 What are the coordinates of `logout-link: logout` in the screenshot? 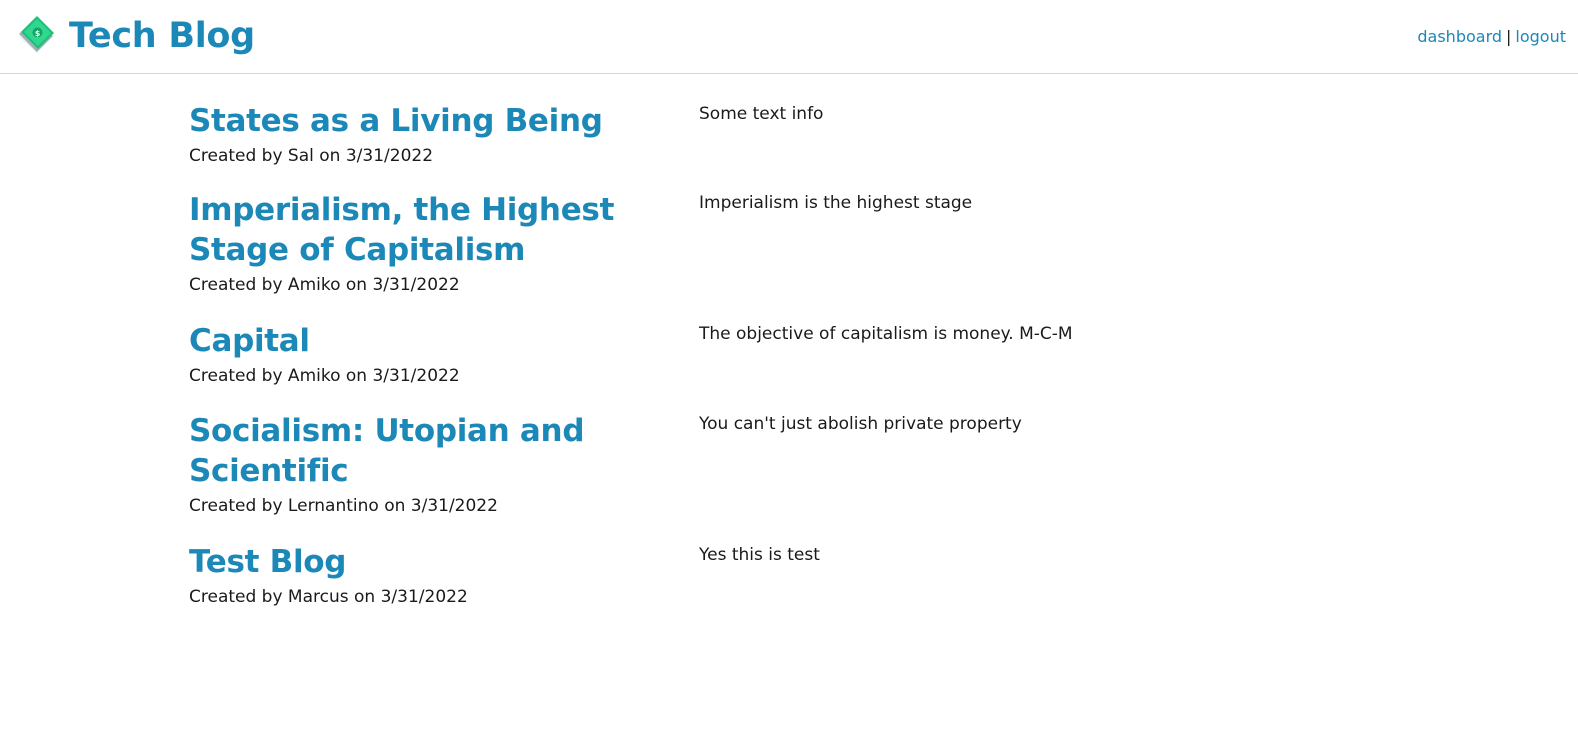 It's located at (1540, 36).